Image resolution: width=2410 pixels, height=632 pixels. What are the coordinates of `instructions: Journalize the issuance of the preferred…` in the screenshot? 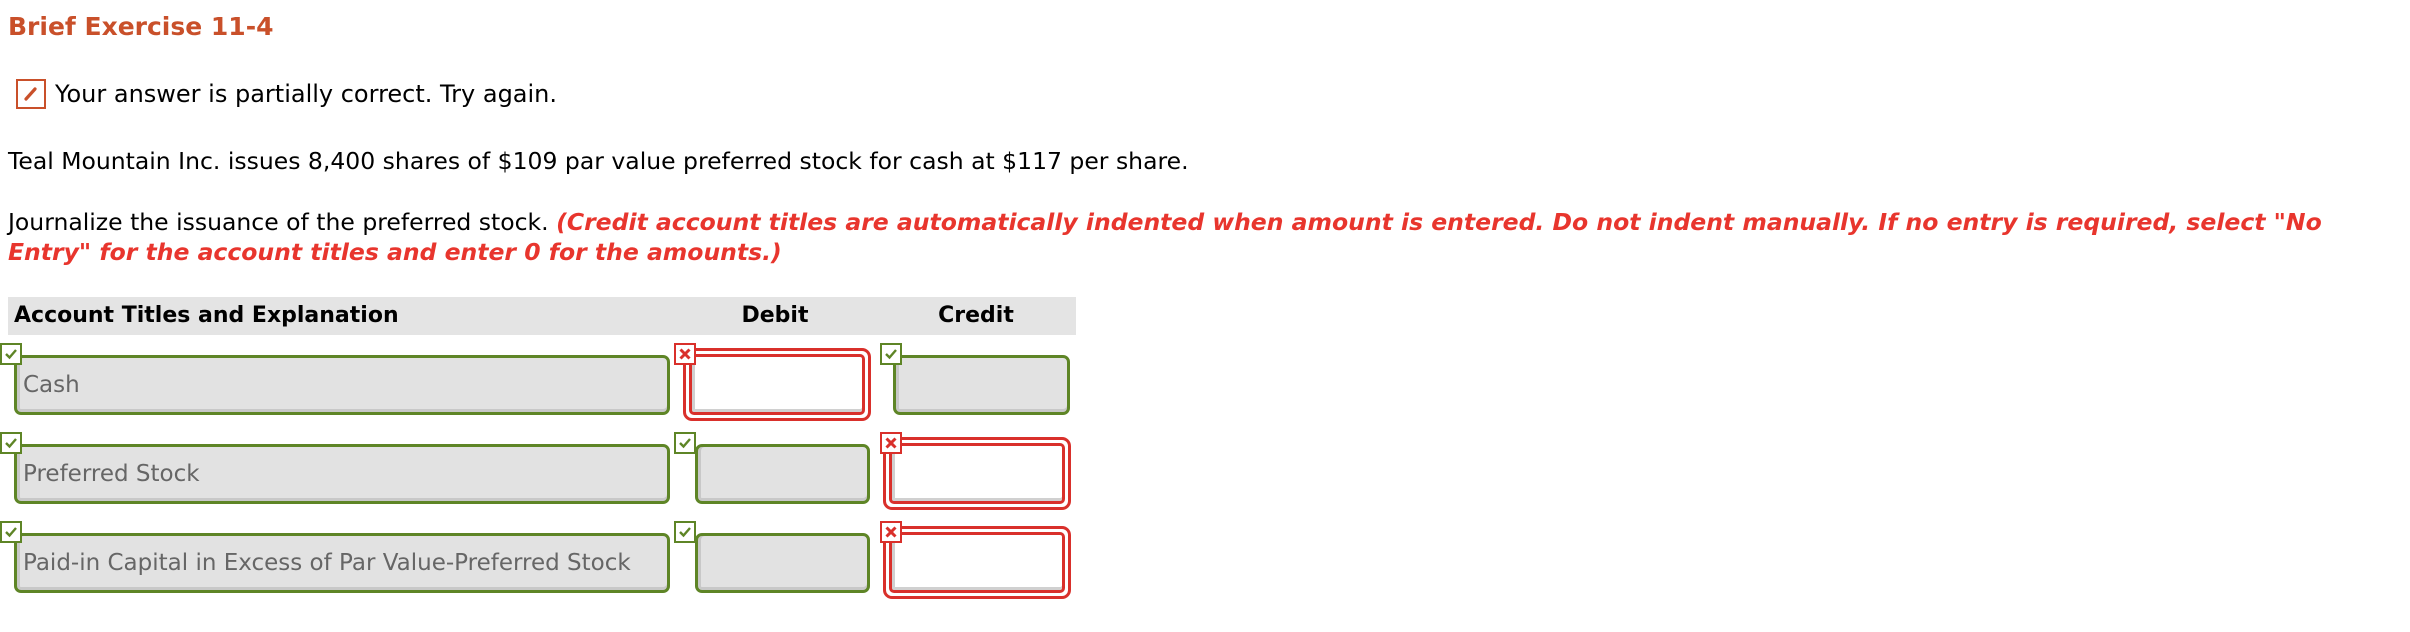 It's located at (1205, 237).